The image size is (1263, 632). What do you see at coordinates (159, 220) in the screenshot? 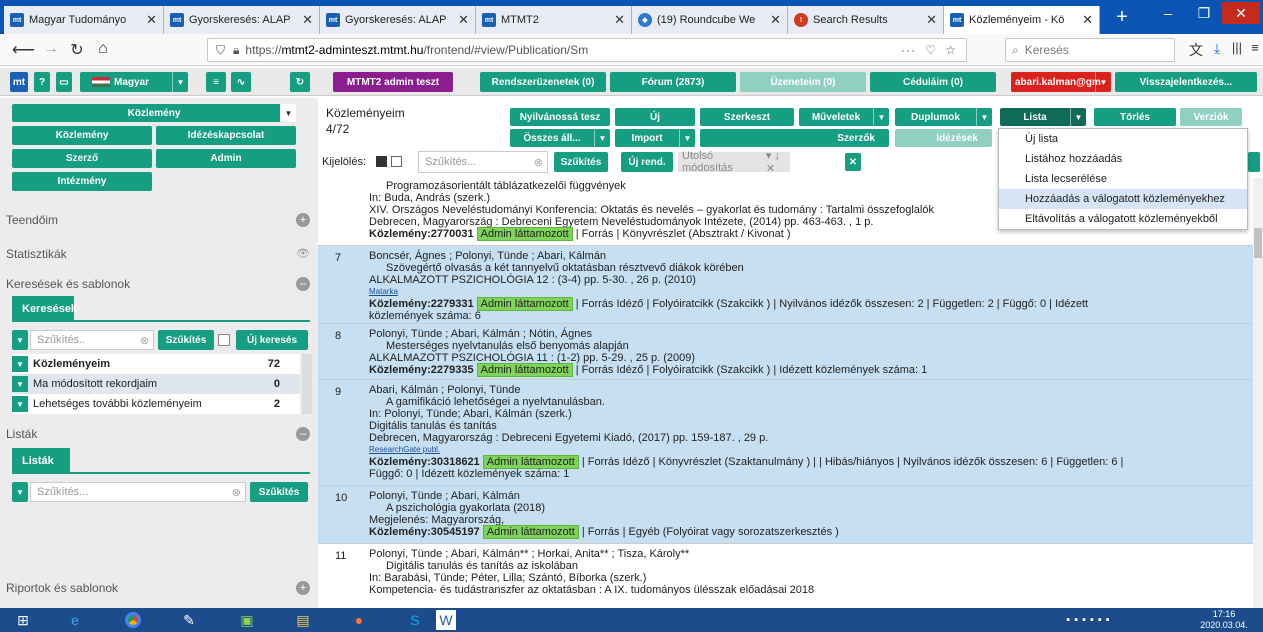
I see `section-todo: Teendőim +` at bounding box center [159, 220].